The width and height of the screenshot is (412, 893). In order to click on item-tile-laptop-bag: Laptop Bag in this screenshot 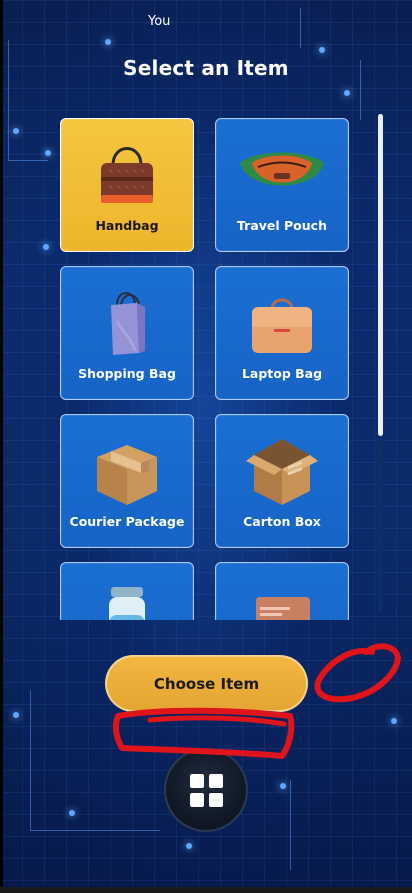, I will do `click(282, 333)`.